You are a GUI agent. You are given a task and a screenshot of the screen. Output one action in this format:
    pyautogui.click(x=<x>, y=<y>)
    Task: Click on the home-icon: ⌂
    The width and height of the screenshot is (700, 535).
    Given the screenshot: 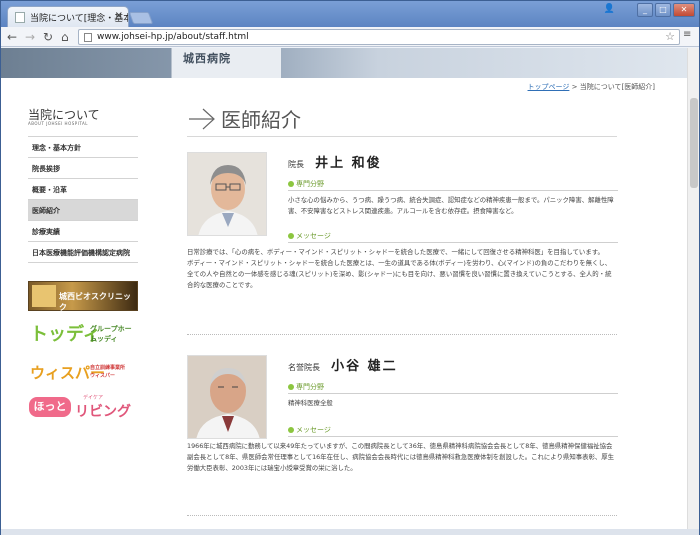 What is the action you would take?
    pyautogui.click(x=65, y=37)
    